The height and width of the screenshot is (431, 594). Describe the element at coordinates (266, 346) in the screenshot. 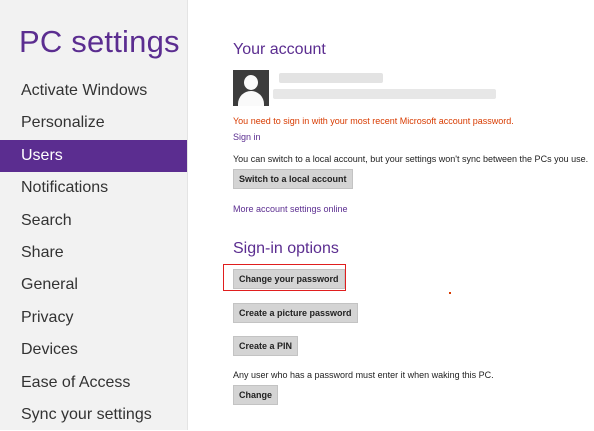

I see `create-pin-button: Create a PIN` at that location.